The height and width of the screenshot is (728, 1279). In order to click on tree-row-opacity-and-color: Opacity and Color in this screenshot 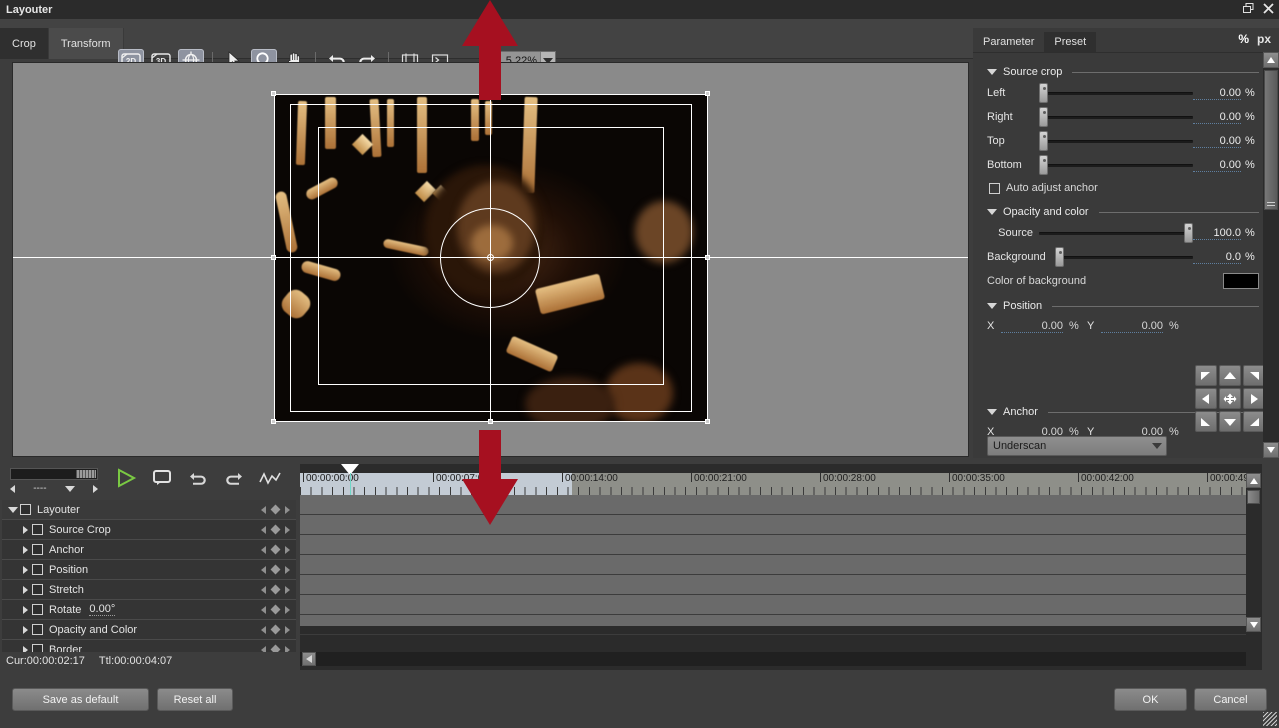, I will do `click(149, 630)`.